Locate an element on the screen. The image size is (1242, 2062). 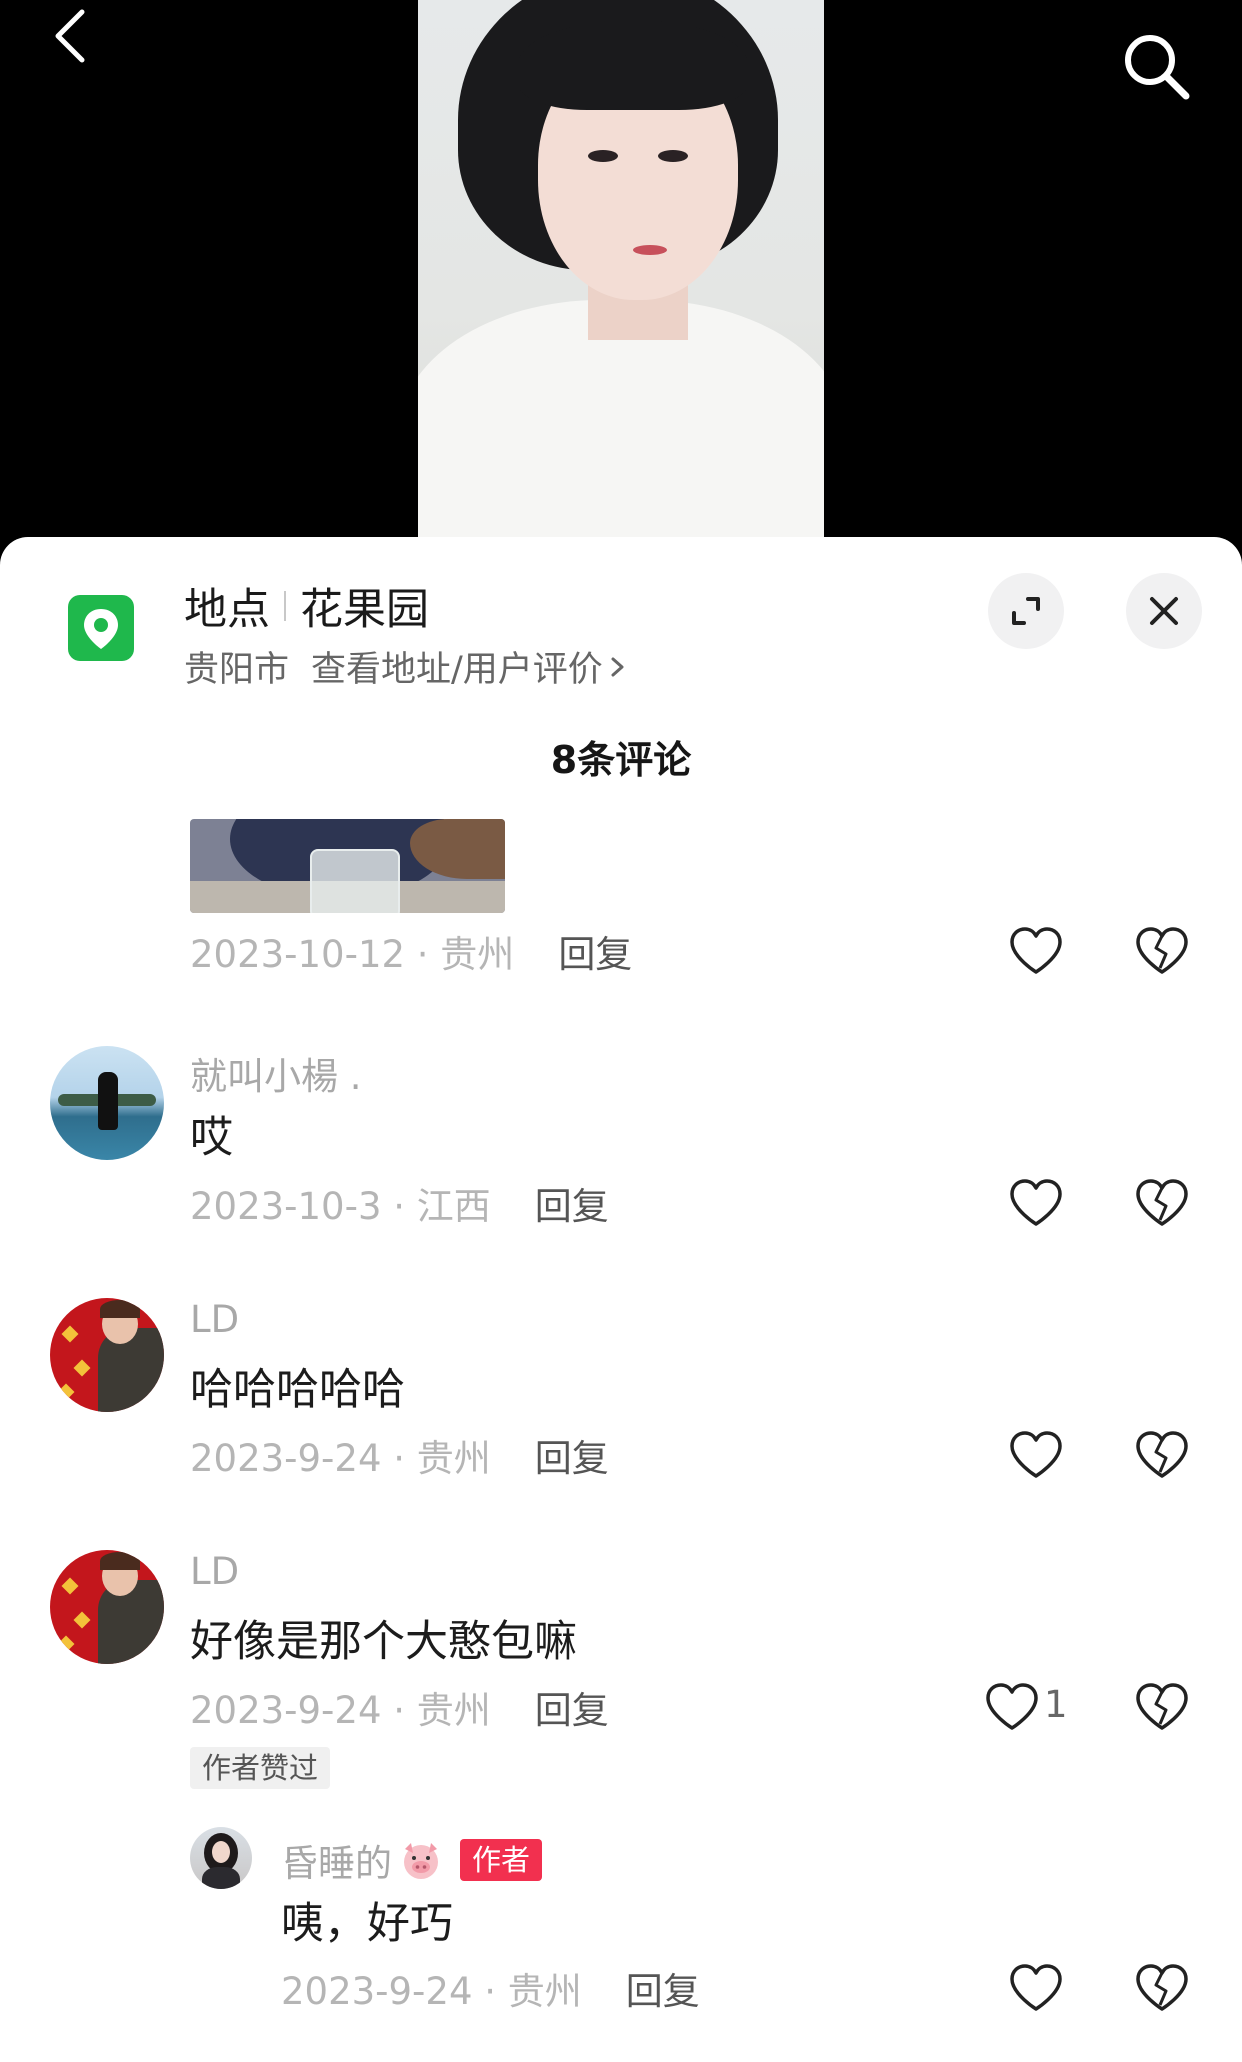
comment-meta: 2023-10-12 · 贵州 回复 is located at coordinates (411, 951).